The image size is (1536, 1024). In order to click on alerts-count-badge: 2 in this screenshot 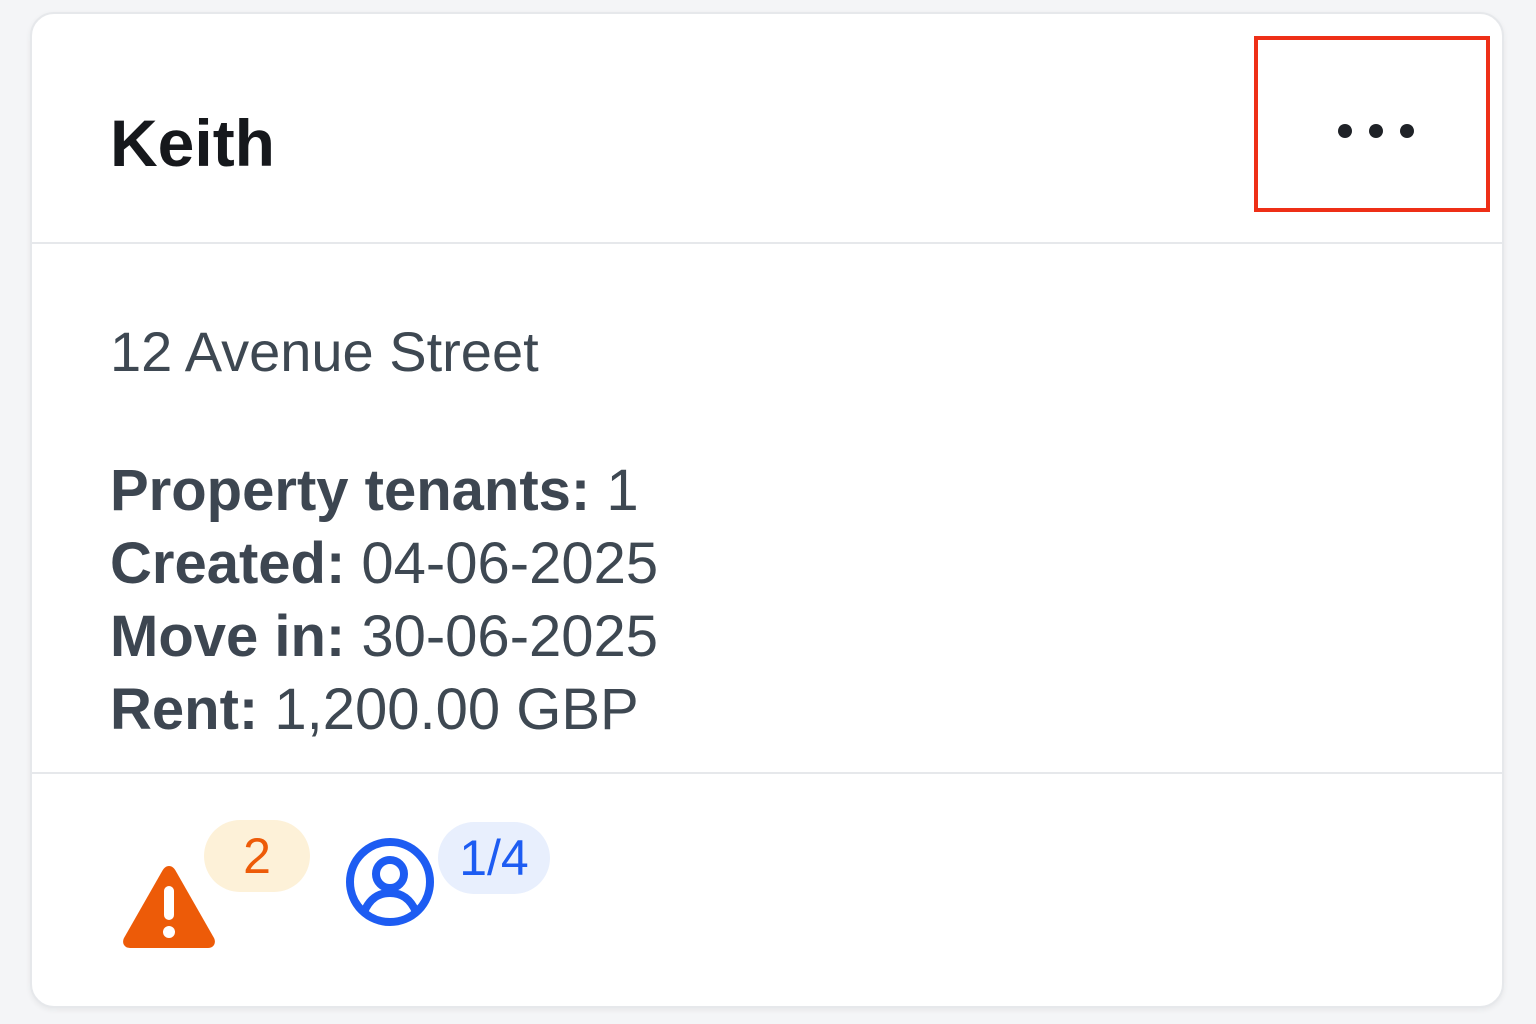, I will do `click(257, 856)`.